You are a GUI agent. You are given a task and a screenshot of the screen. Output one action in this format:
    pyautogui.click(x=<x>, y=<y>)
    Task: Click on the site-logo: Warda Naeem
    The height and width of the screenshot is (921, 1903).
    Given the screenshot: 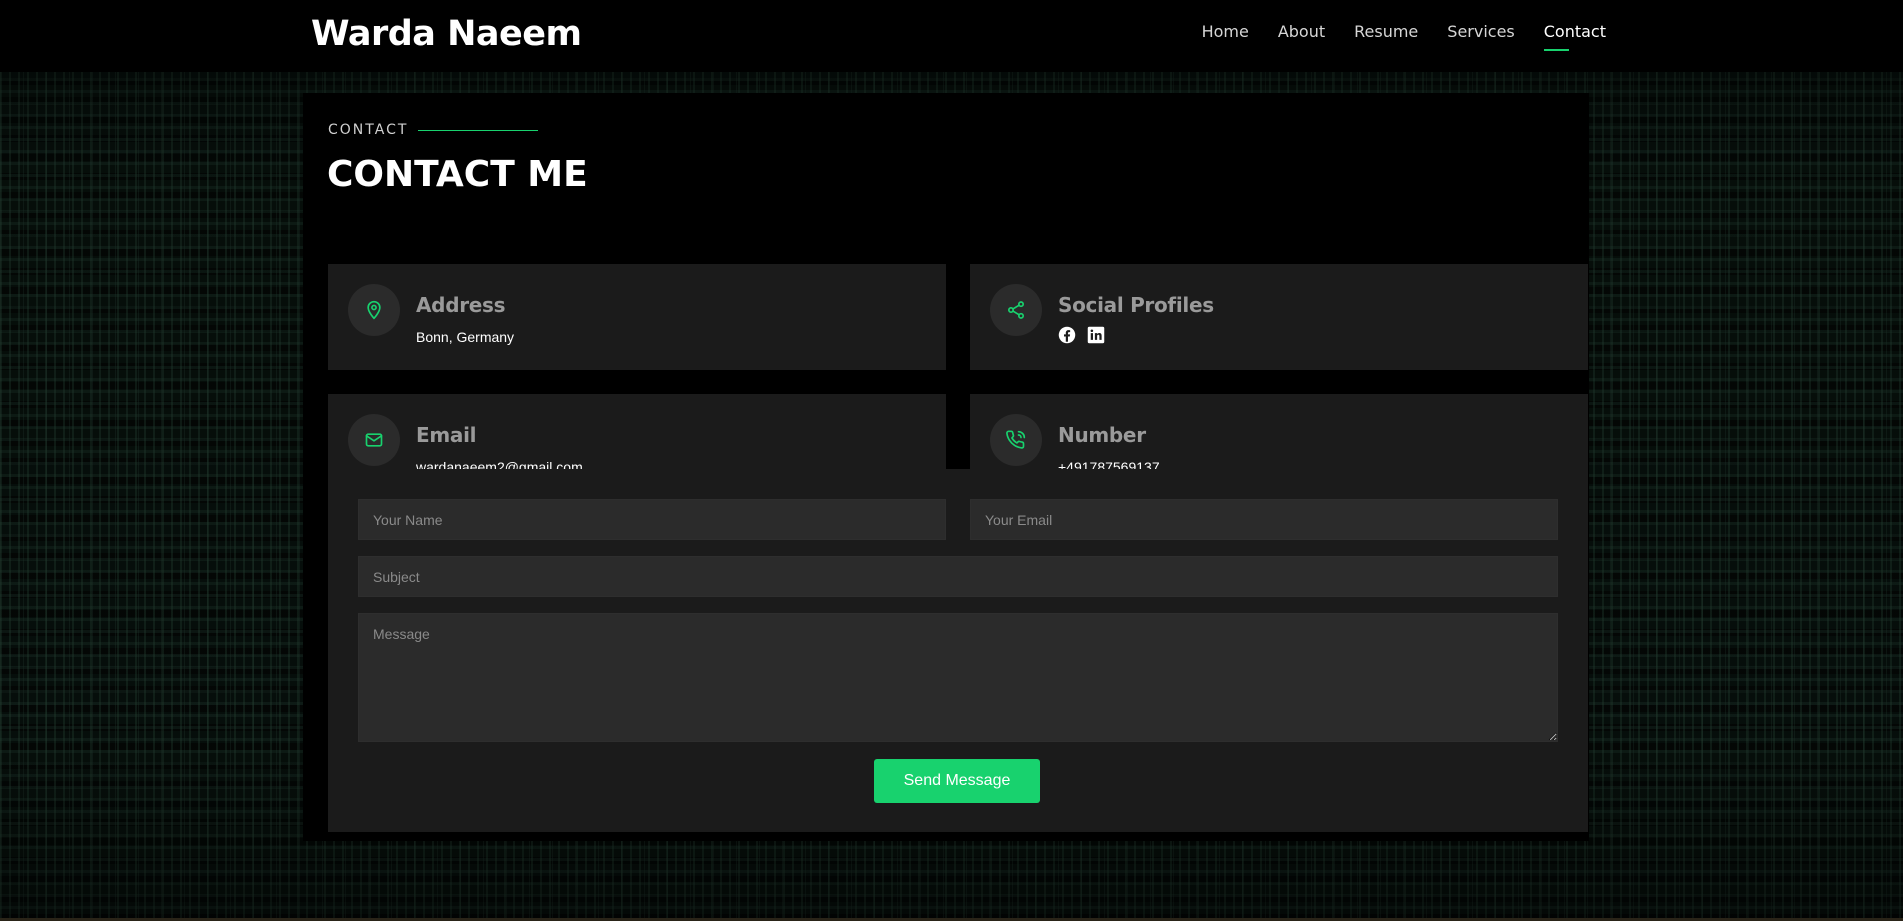 What is the action you would take?
    pyautogui.click(x=446, y=34)
    